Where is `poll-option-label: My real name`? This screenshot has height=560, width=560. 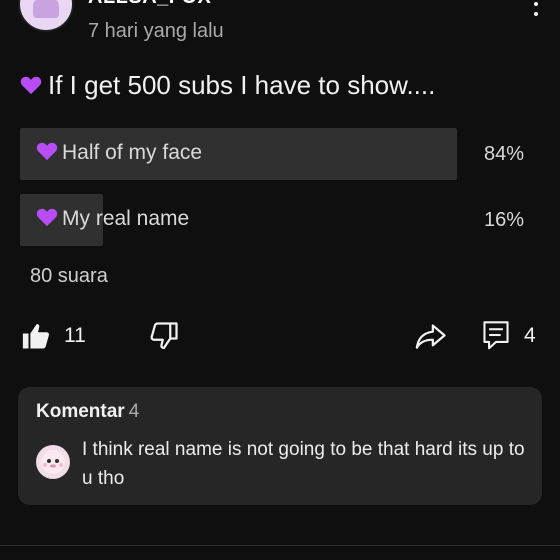
poll-option-label: My real name is located at coordinates (112, 219).